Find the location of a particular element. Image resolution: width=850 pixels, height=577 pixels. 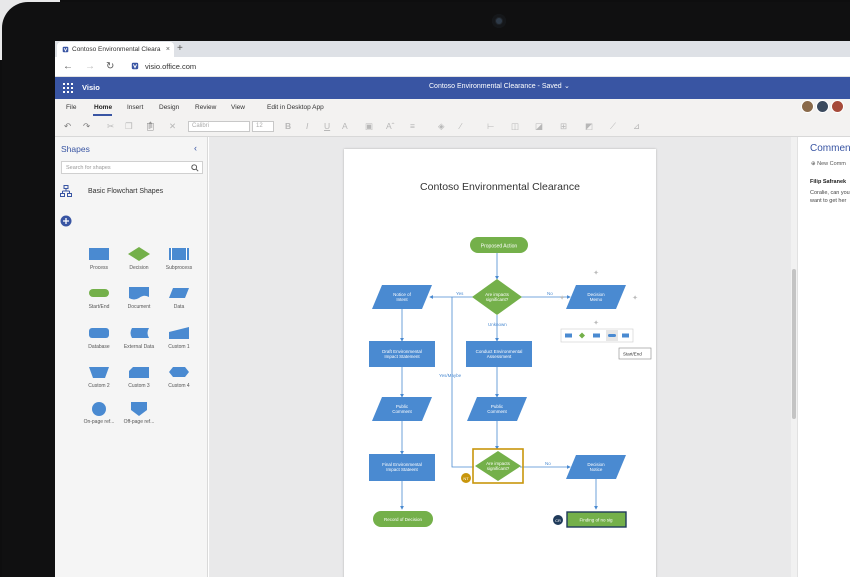

browser-tab: Contoso Environmental Cleara × is located at coordinates (115, 49).